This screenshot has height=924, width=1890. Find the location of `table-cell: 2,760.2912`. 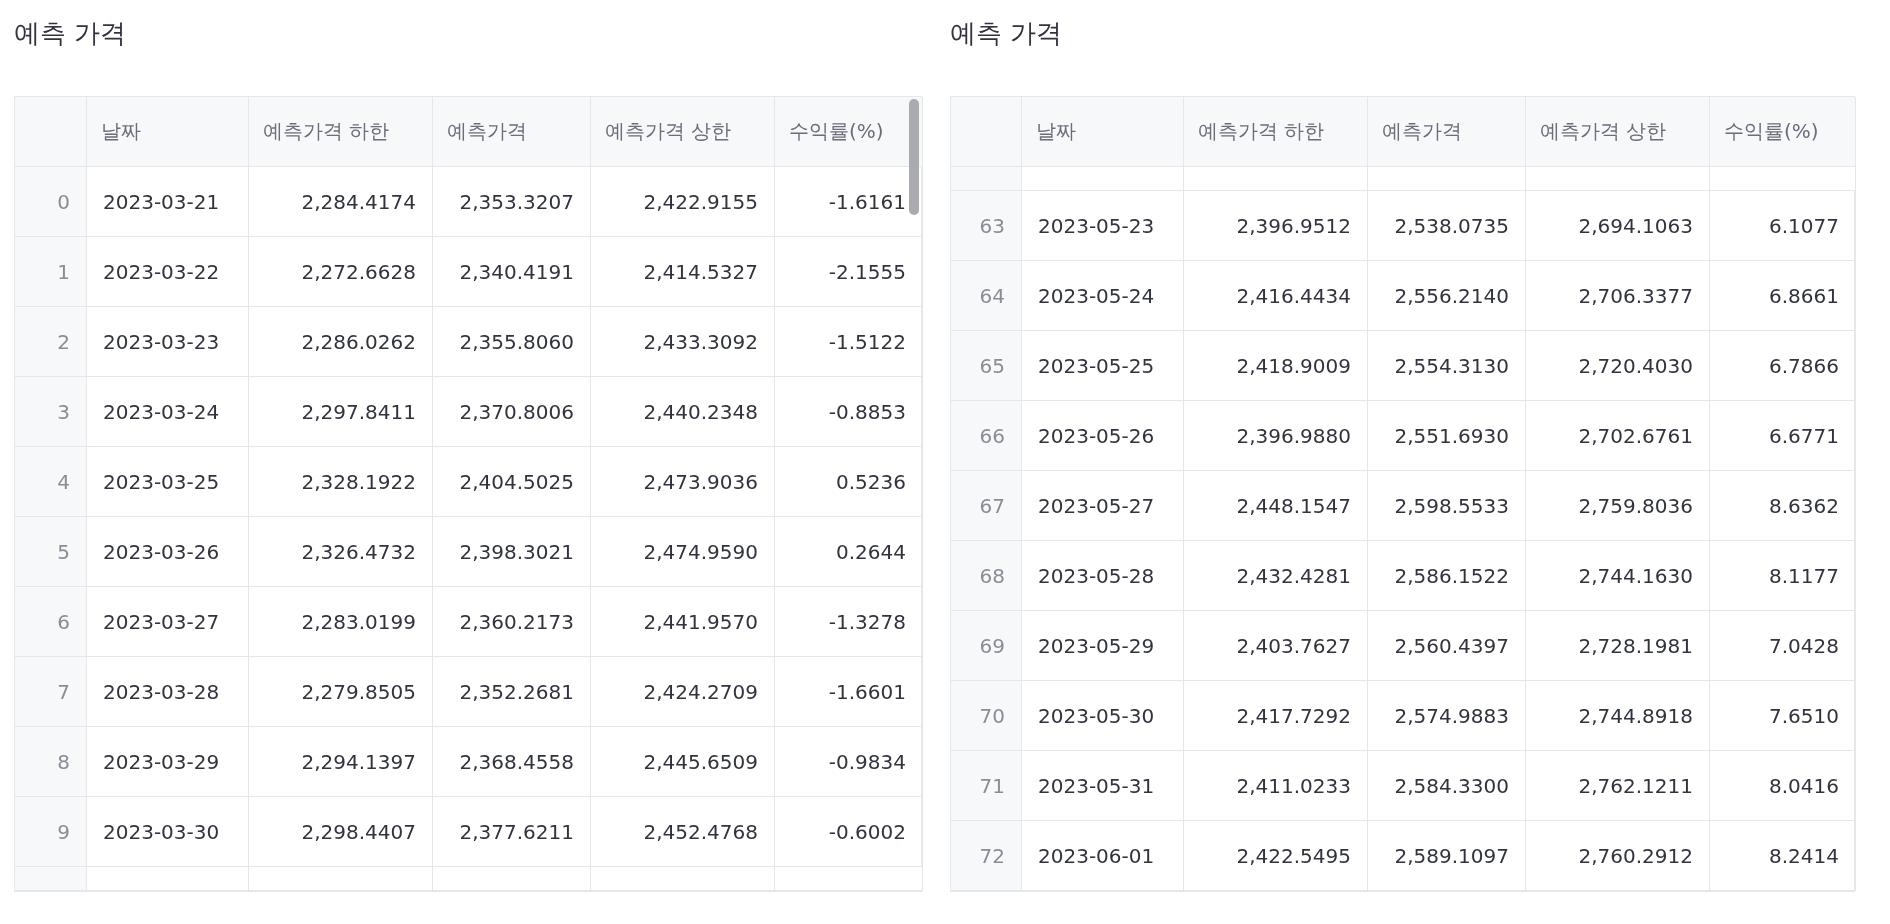

table-cell: 2,760.2912 is located at coordinates (1618, 856).